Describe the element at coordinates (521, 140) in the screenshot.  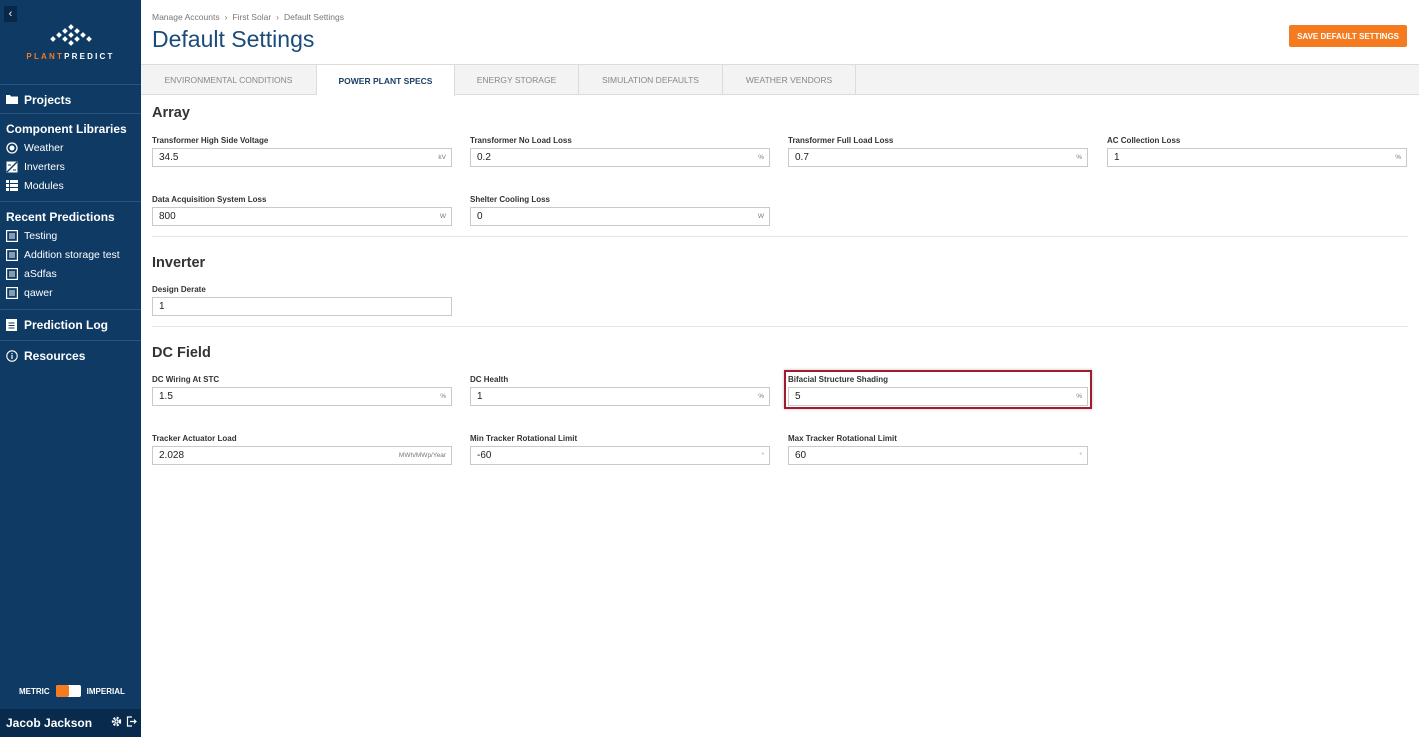
I see `field-label: Transformer No Load Loss` at that location.